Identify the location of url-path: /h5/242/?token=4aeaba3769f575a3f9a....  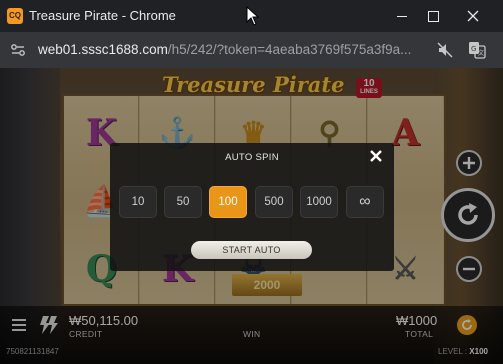
(289, 49).